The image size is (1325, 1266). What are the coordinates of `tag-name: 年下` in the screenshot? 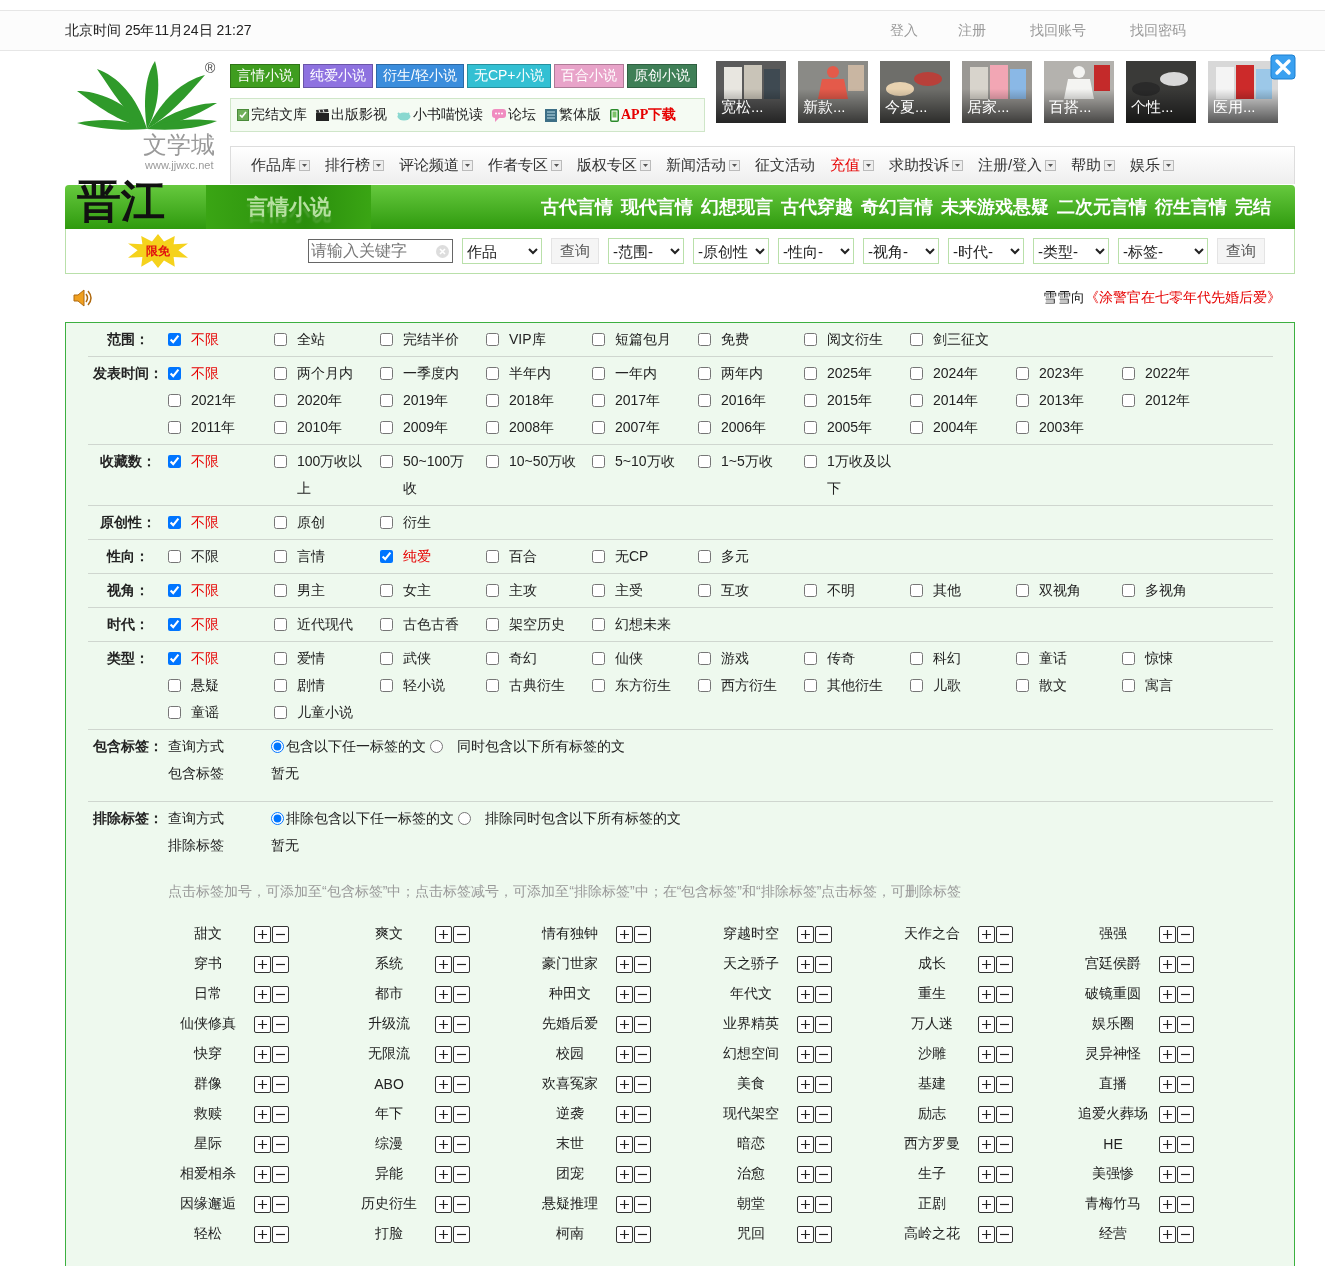 It's located at (389, 1114).